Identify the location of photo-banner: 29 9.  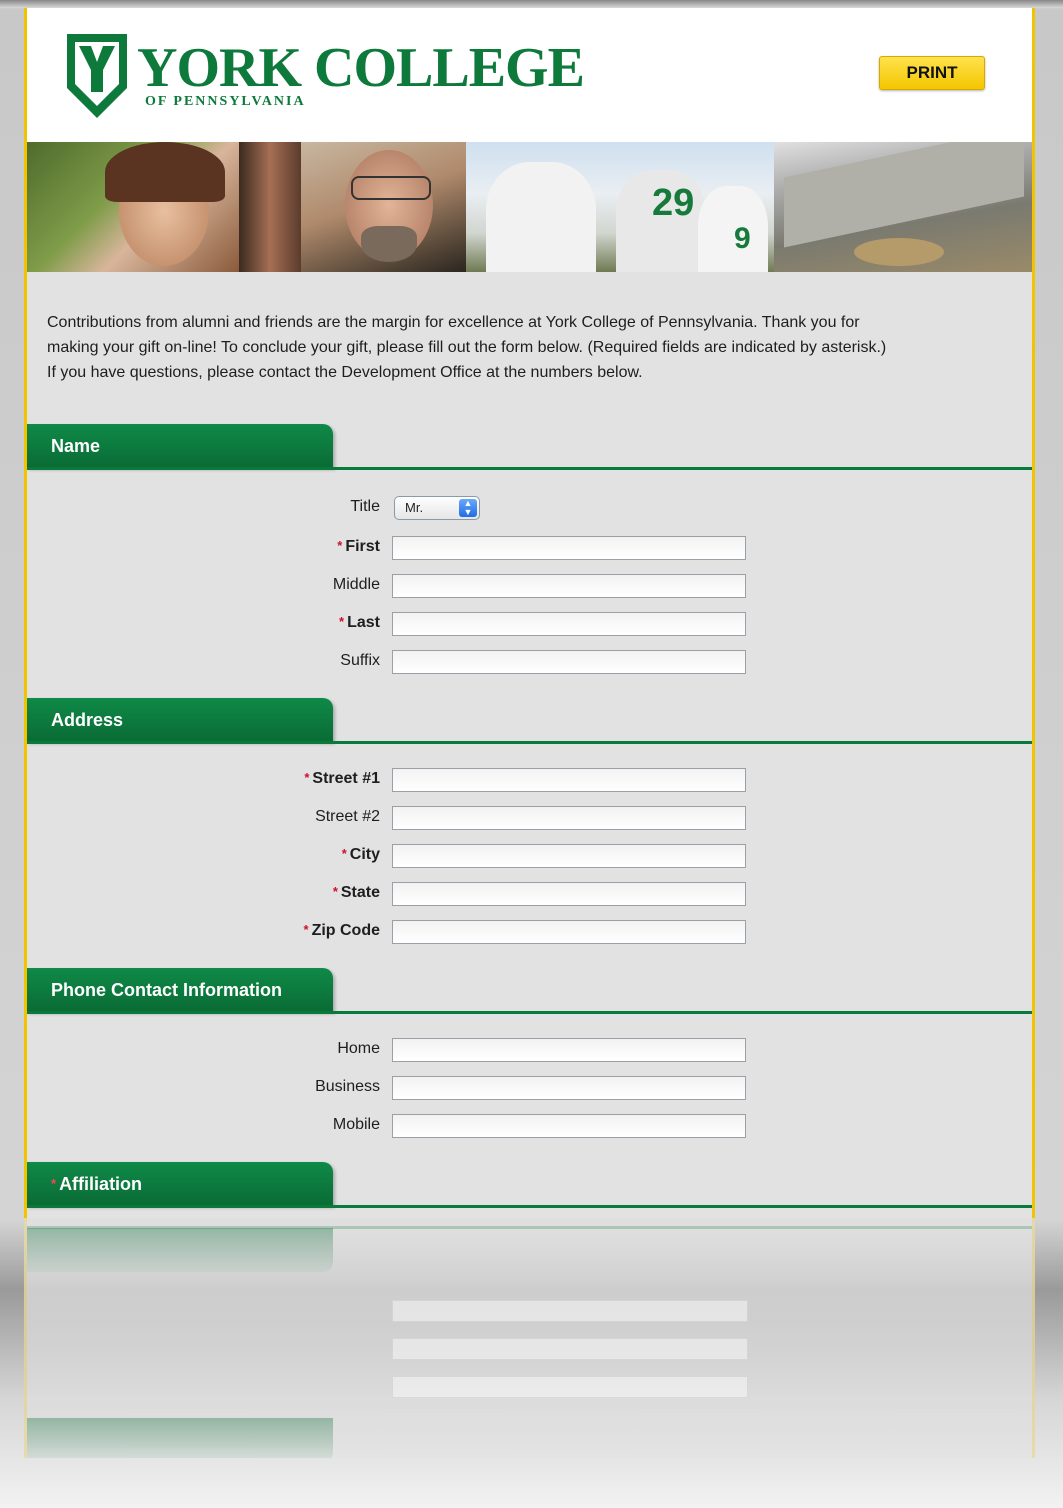
(529, 207).